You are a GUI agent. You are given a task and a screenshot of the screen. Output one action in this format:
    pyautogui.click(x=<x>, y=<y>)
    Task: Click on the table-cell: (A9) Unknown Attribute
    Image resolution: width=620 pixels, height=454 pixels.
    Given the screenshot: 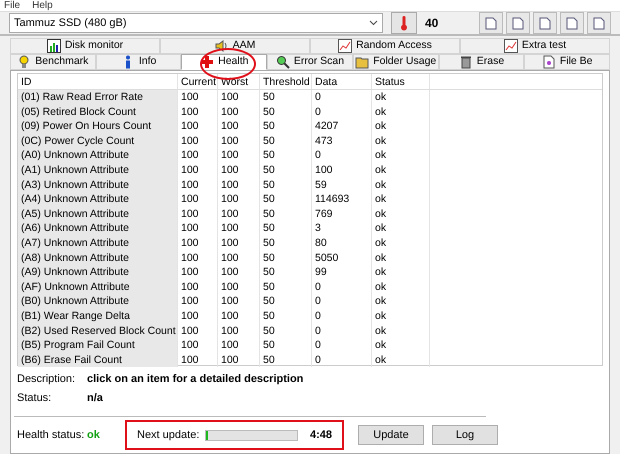 What is the action you would take?
    pyautogui.click(x=98, y=272)
    